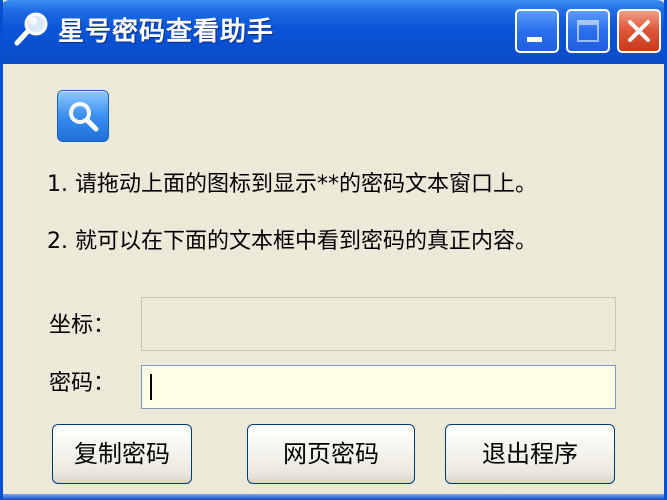 This screenshot has width=667, height=500. I want to click on magnifier-icon, so click(84, 117).